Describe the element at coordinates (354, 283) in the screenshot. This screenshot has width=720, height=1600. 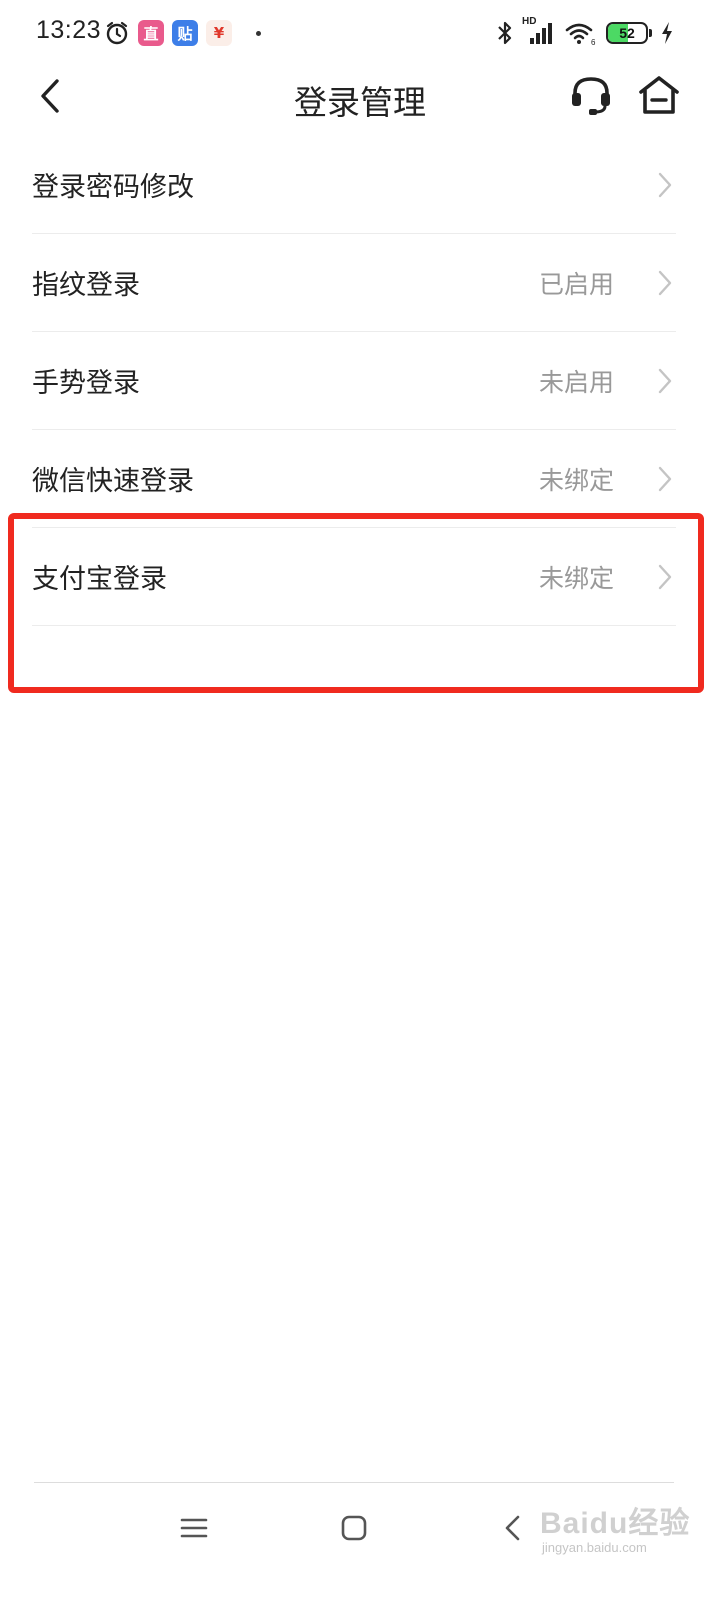
I see `menu-item-fingerprint-login: 指纹登录 已启用` at that location.